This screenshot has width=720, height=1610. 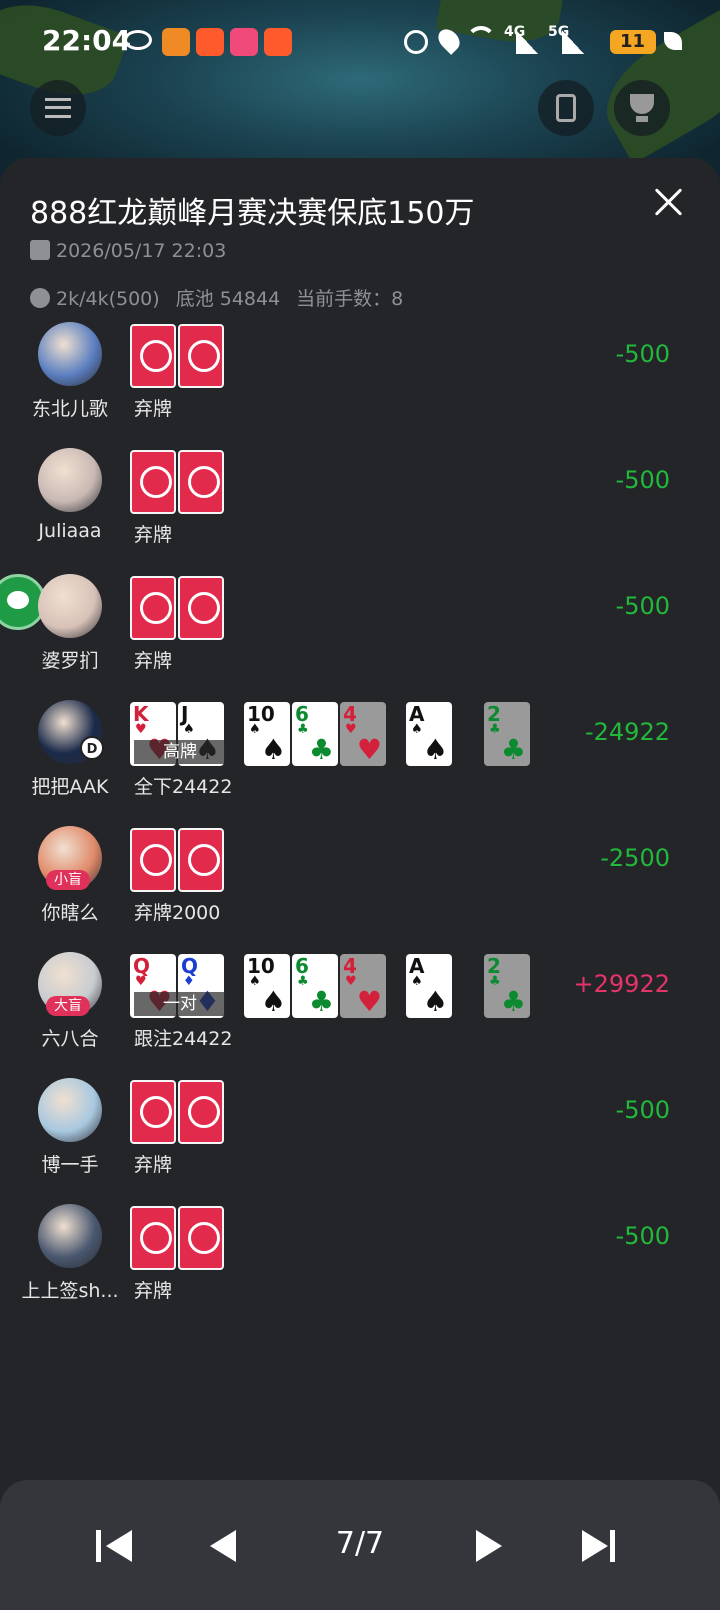 I want to click on skip-last-icon, so click(x=595, y=1546).